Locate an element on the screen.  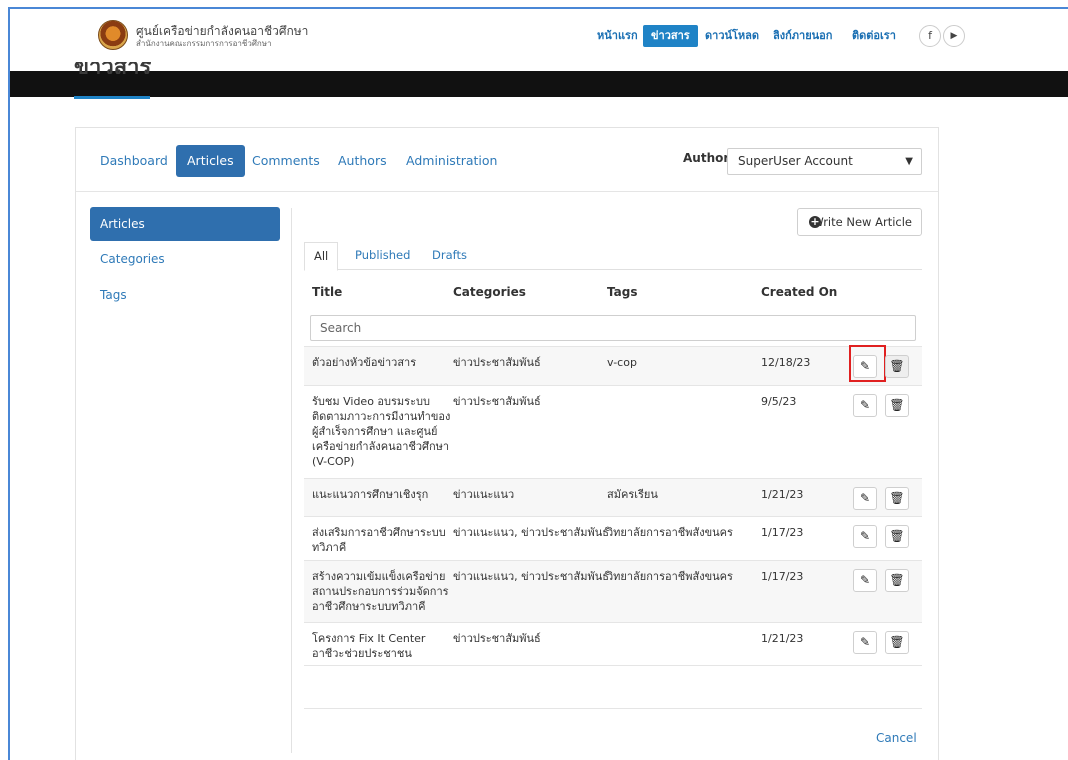
tab-authors: Authors is located at coordinates (362, 161).